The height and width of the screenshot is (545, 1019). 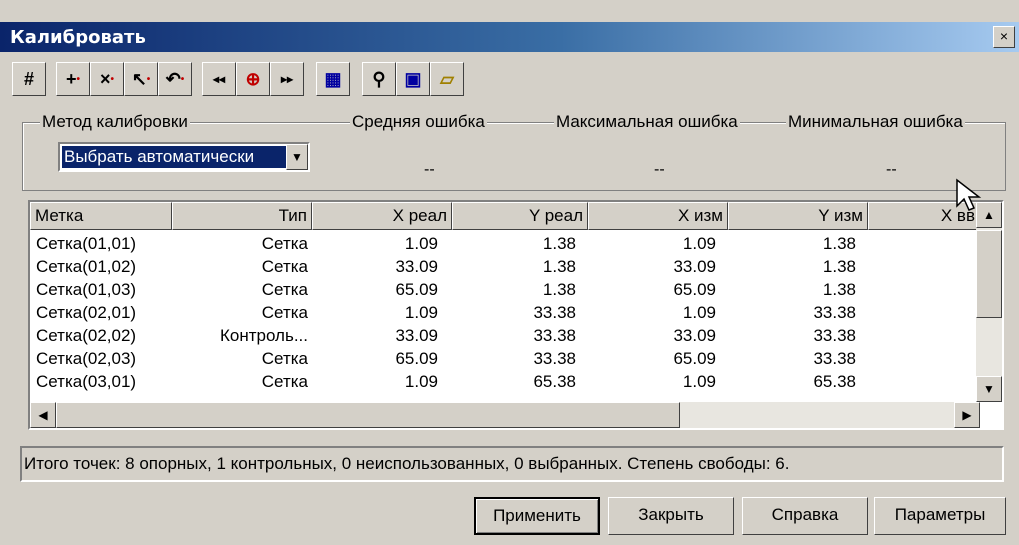 I want to click on max-error-label: Максимальная ошибка, so click(x=647, y=122).